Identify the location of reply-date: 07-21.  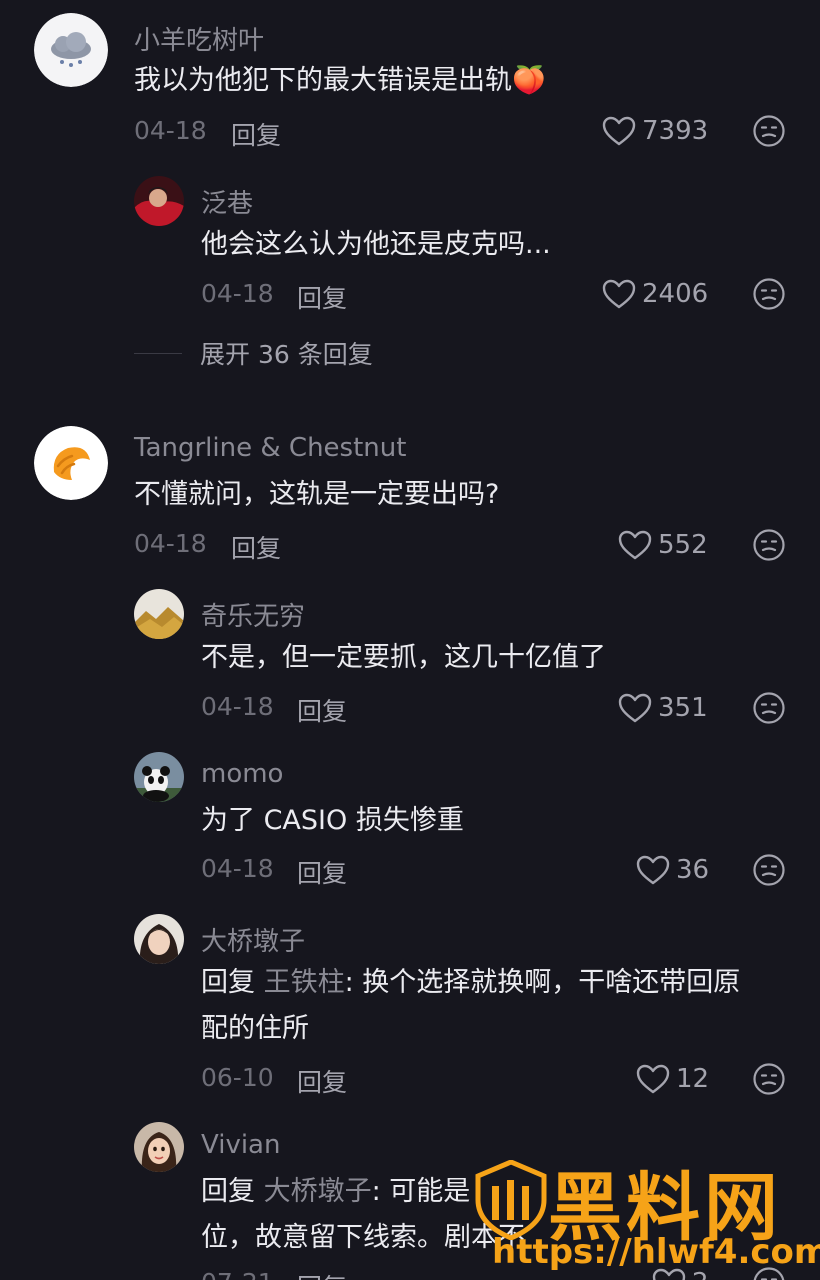
(237, 1274).